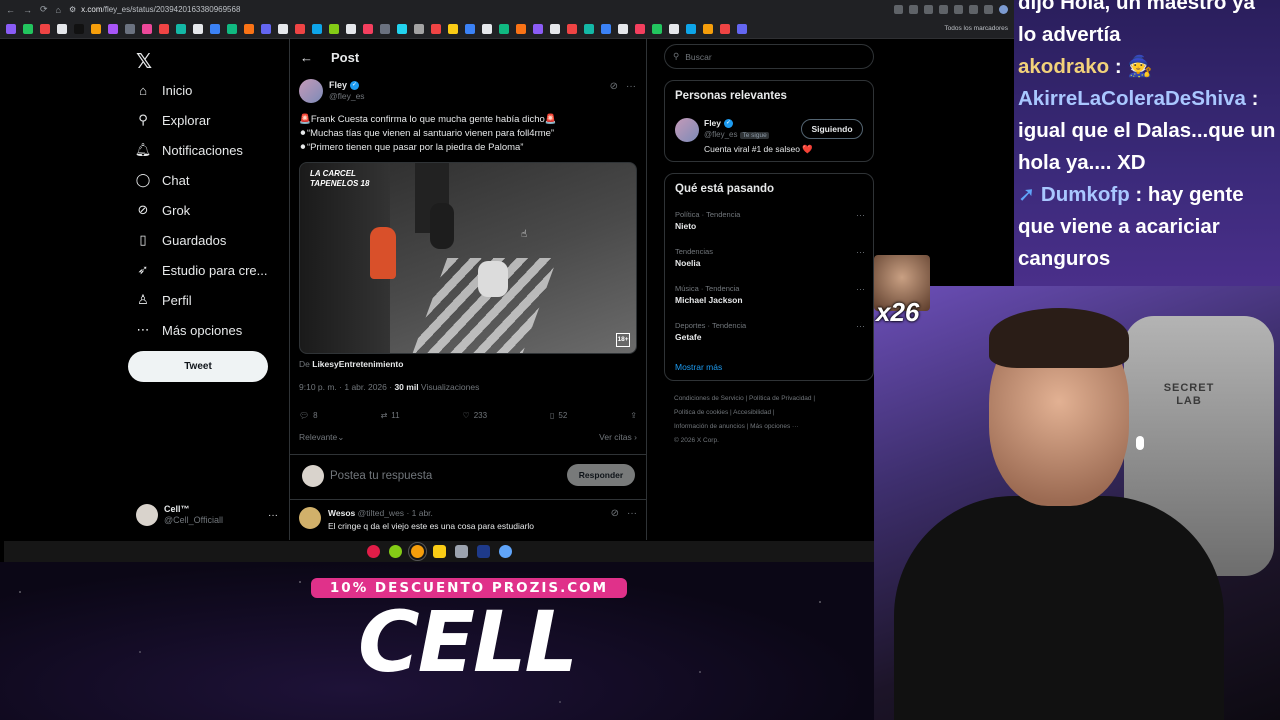 Image resolution: width=1280 pixels, height=720 pixels. I want to click on trend-item: Música · Tendencia Michael Jackson ···, so click(770, 294).